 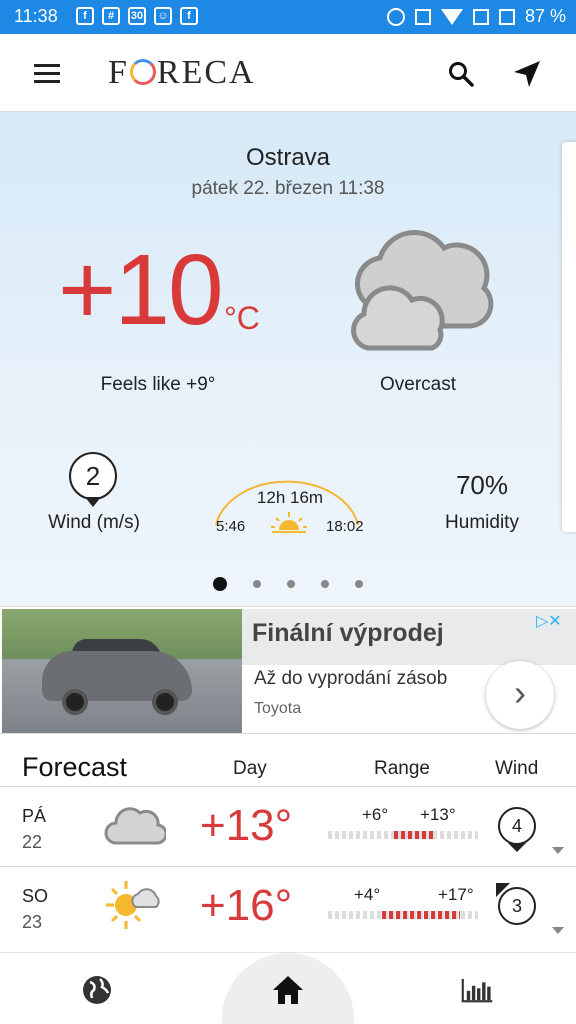 What do you see at coordinates (158, 384) in the screenshot?
I see `feels-like: Feels like +9°` at bounding box center [158, 384].